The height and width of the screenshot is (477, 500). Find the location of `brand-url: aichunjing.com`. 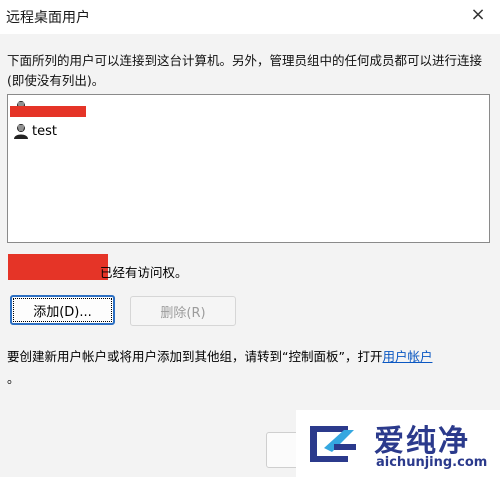

brand-url: aichunjing.com is located at coordinates (432, 462).